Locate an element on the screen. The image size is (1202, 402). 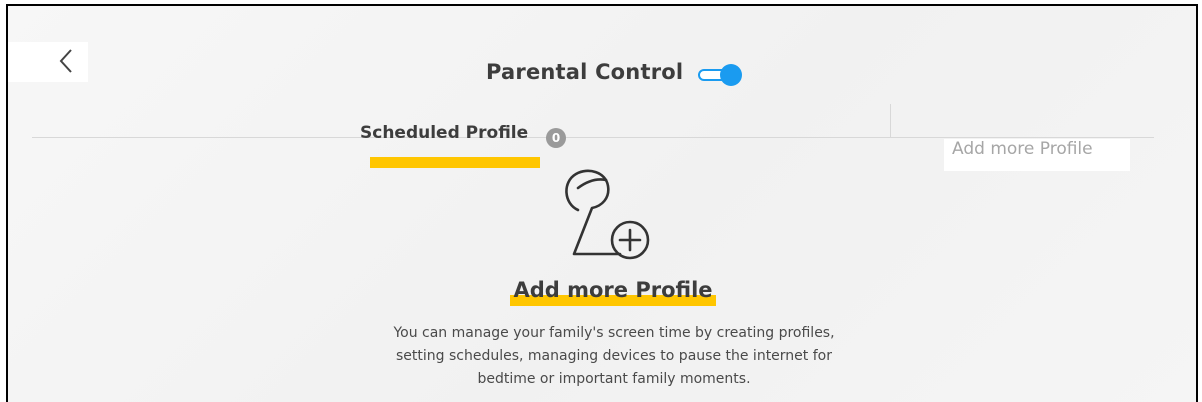
add-profile-icon is located at coordinates (603, 213).